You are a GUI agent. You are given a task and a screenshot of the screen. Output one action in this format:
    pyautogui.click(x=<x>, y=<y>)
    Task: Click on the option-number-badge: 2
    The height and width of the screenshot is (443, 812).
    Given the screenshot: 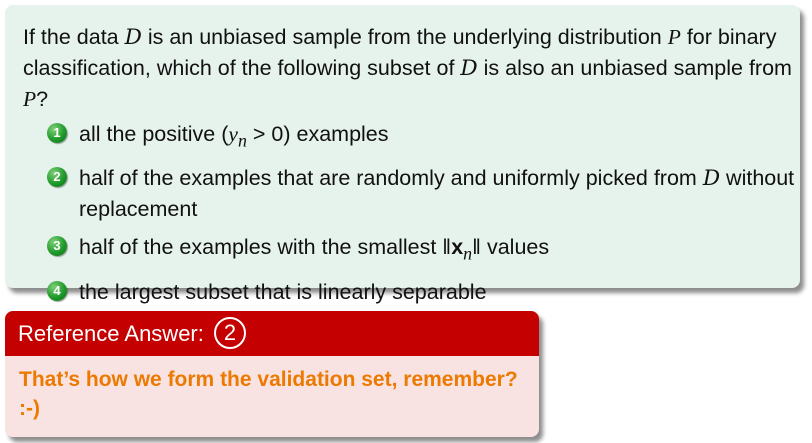 What is the action you would take?
    pyautogui.click(x=57, y=177)
    